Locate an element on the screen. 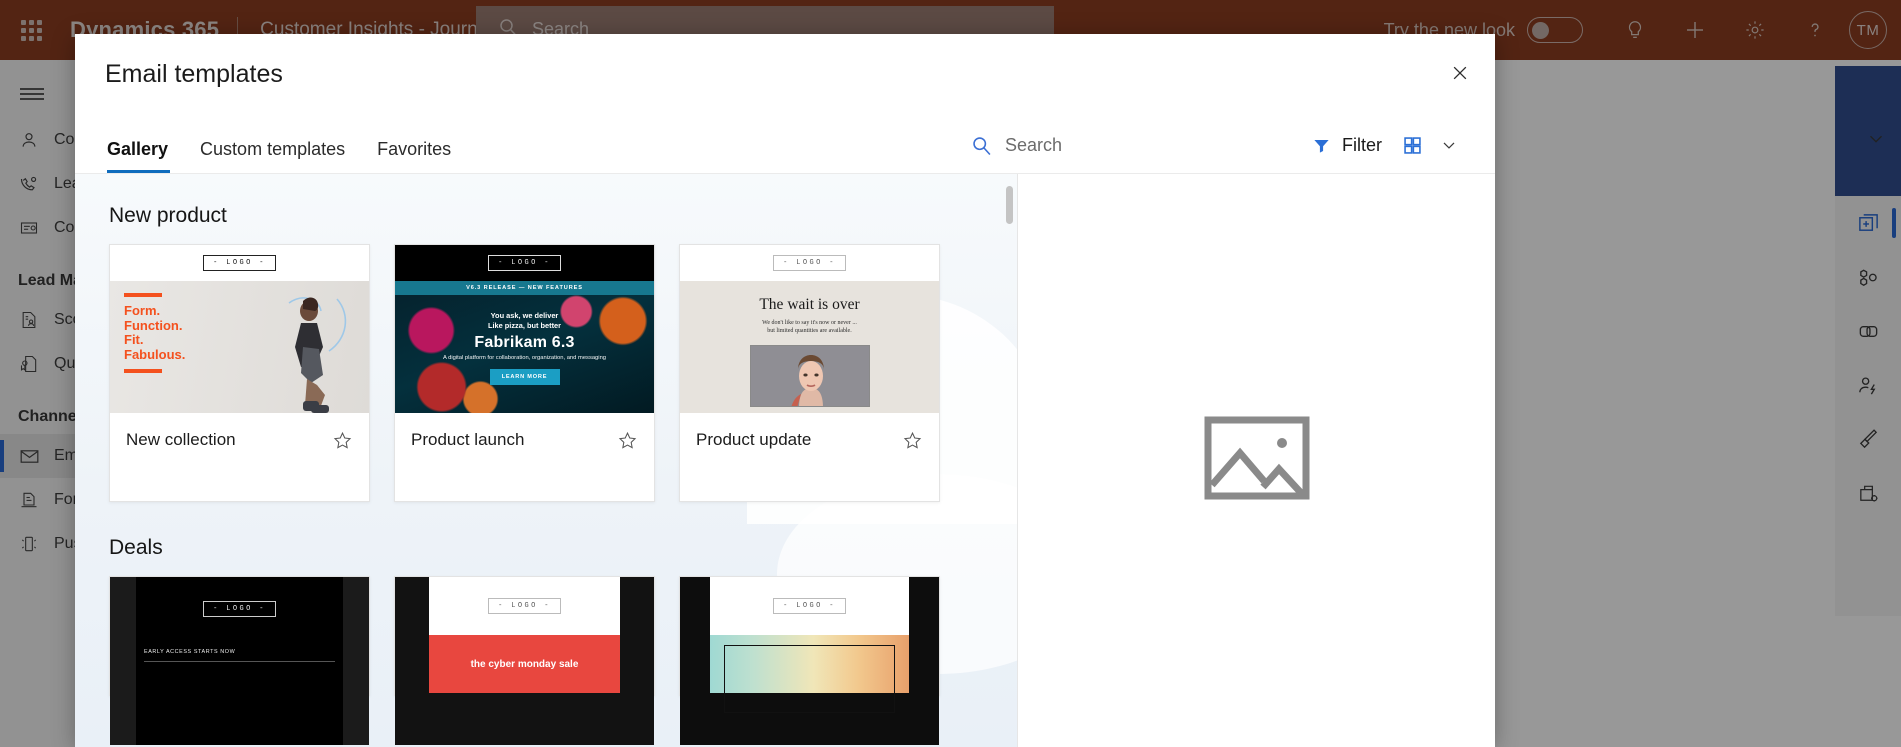  deal-caption: the cyber monday sale is located at coordinates (524, 664).